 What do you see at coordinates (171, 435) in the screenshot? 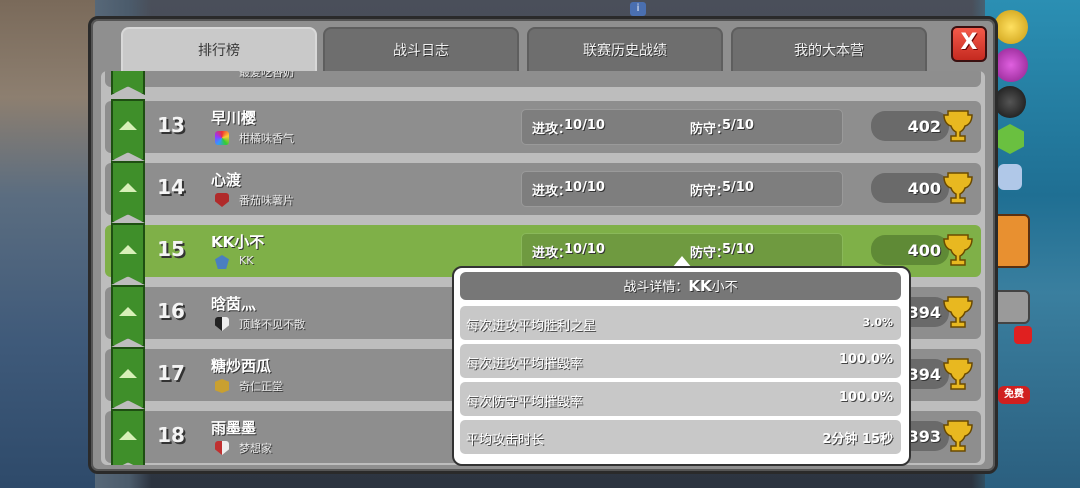
I see `rank-number: 18` at bounding box center [171, 435].